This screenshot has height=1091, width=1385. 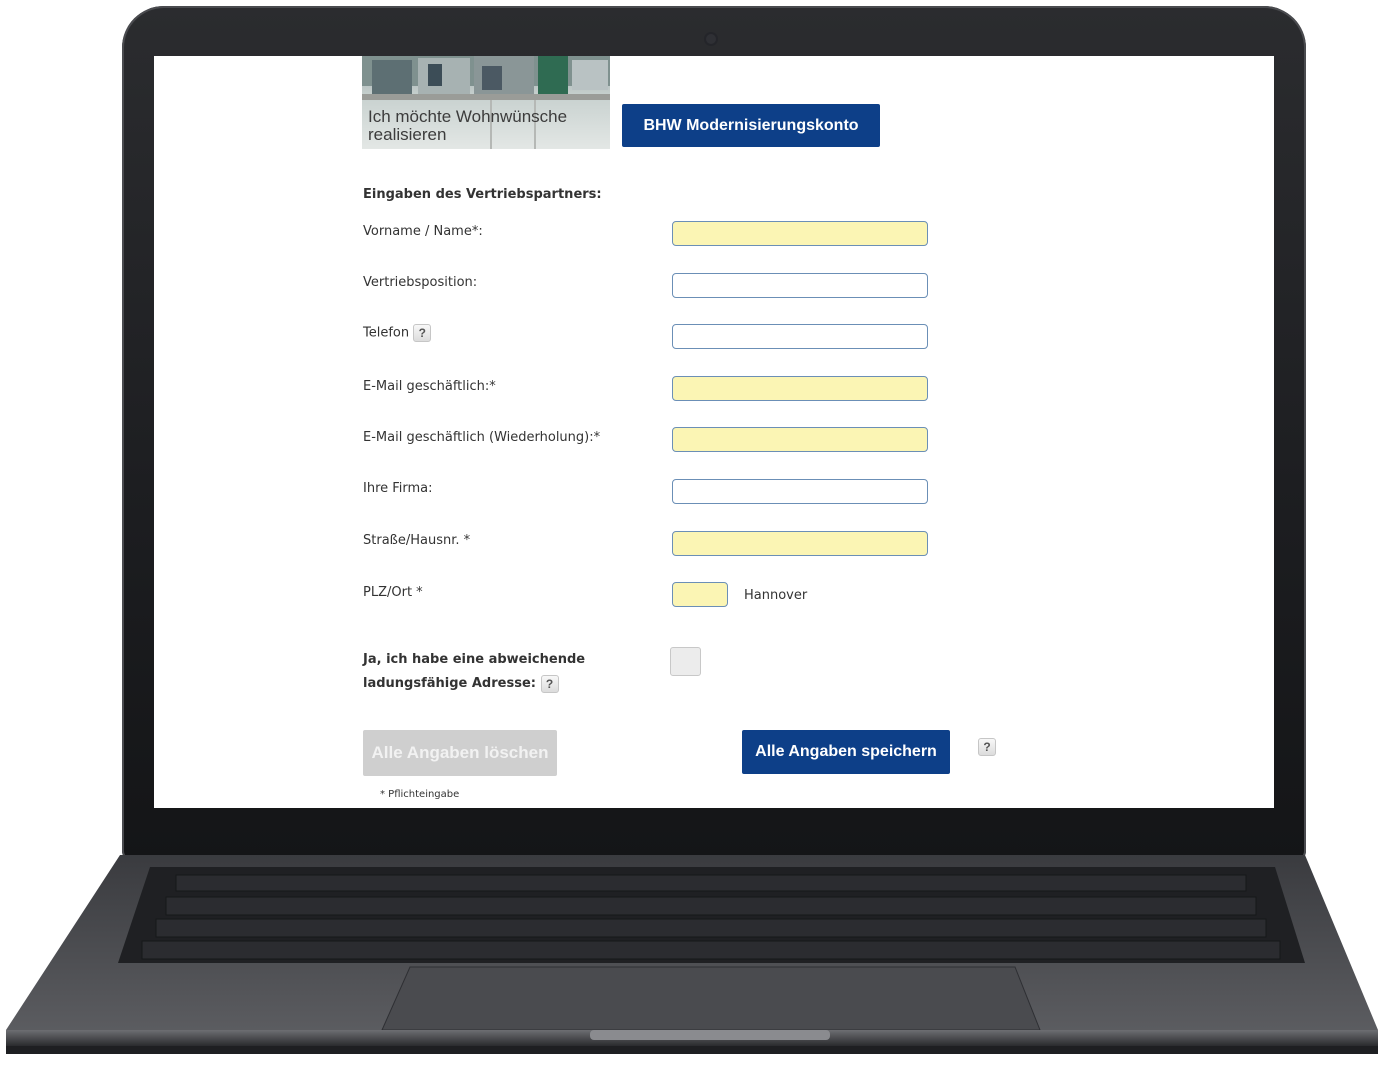 I want to click on zip-input, so click(x=700, y=594).